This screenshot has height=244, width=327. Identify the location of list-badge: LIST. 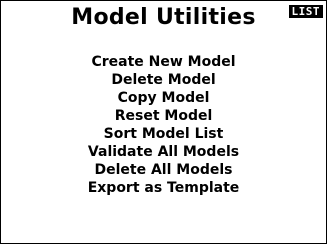
(305, 11).